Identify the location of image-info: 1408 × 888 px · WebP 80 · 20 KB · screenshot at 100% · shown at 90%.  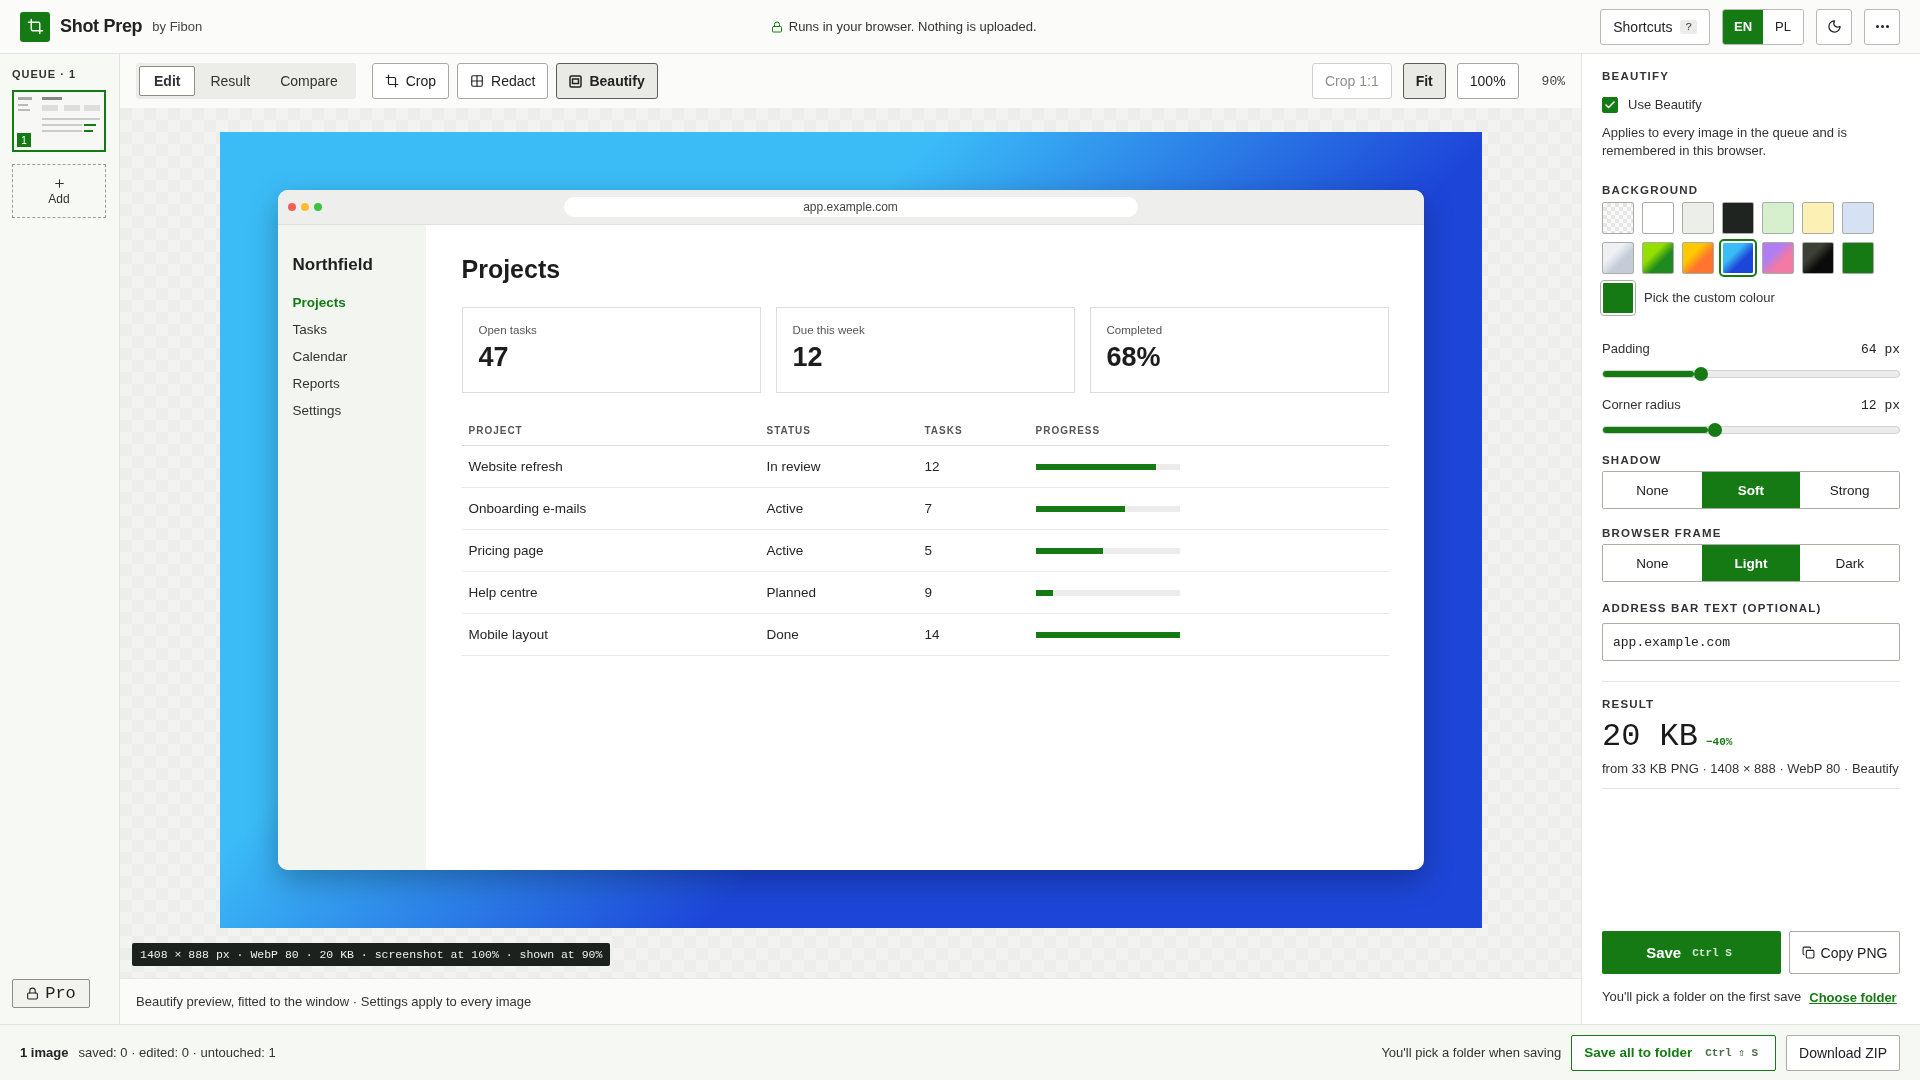
(371, 954).